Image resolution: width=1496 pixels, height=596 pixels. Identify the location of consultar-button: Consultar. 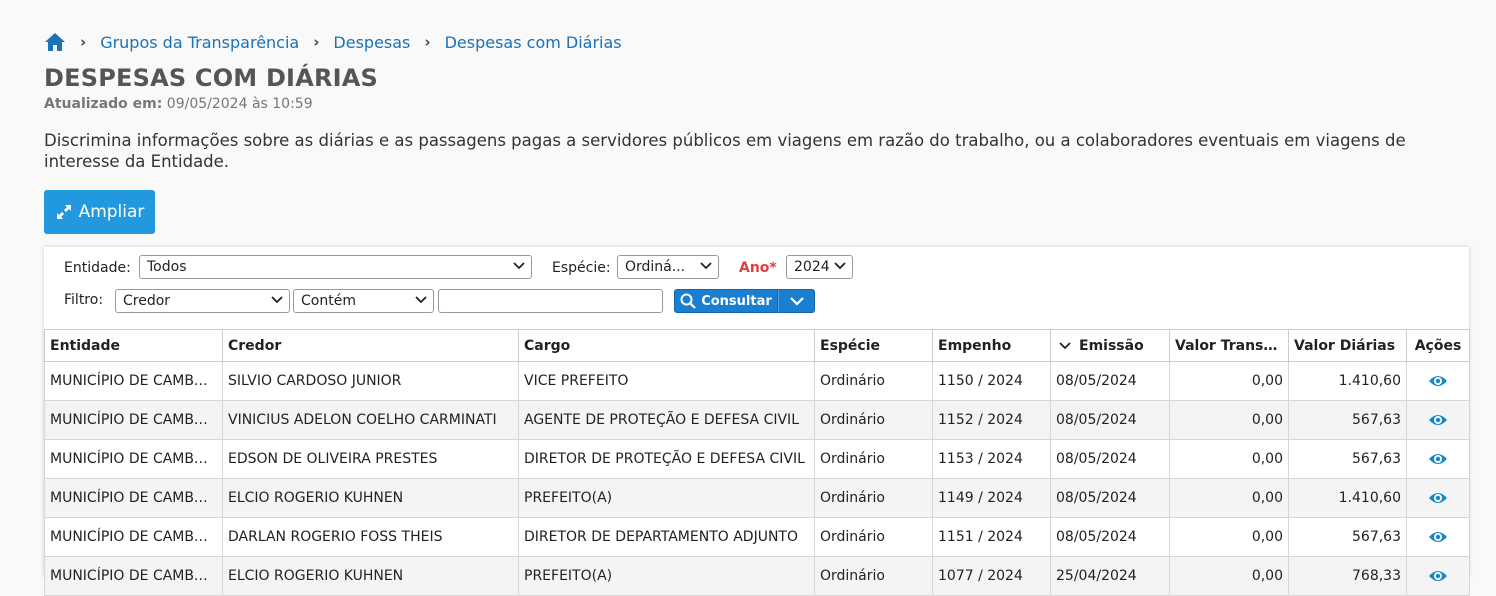
(726, 301).